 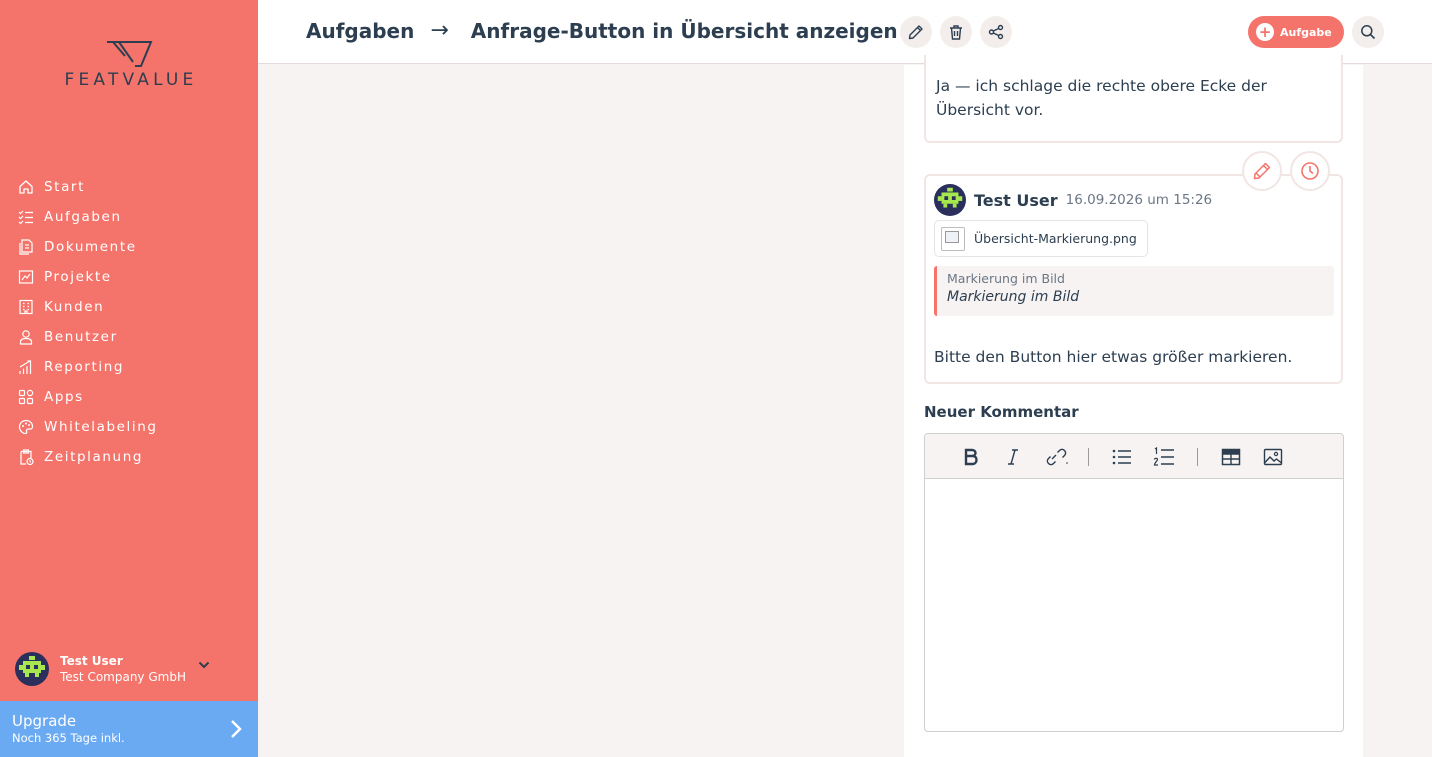 I want to click on sidebar-item-zeitplanung: Zeitplanung, so click(x=129, y=457).